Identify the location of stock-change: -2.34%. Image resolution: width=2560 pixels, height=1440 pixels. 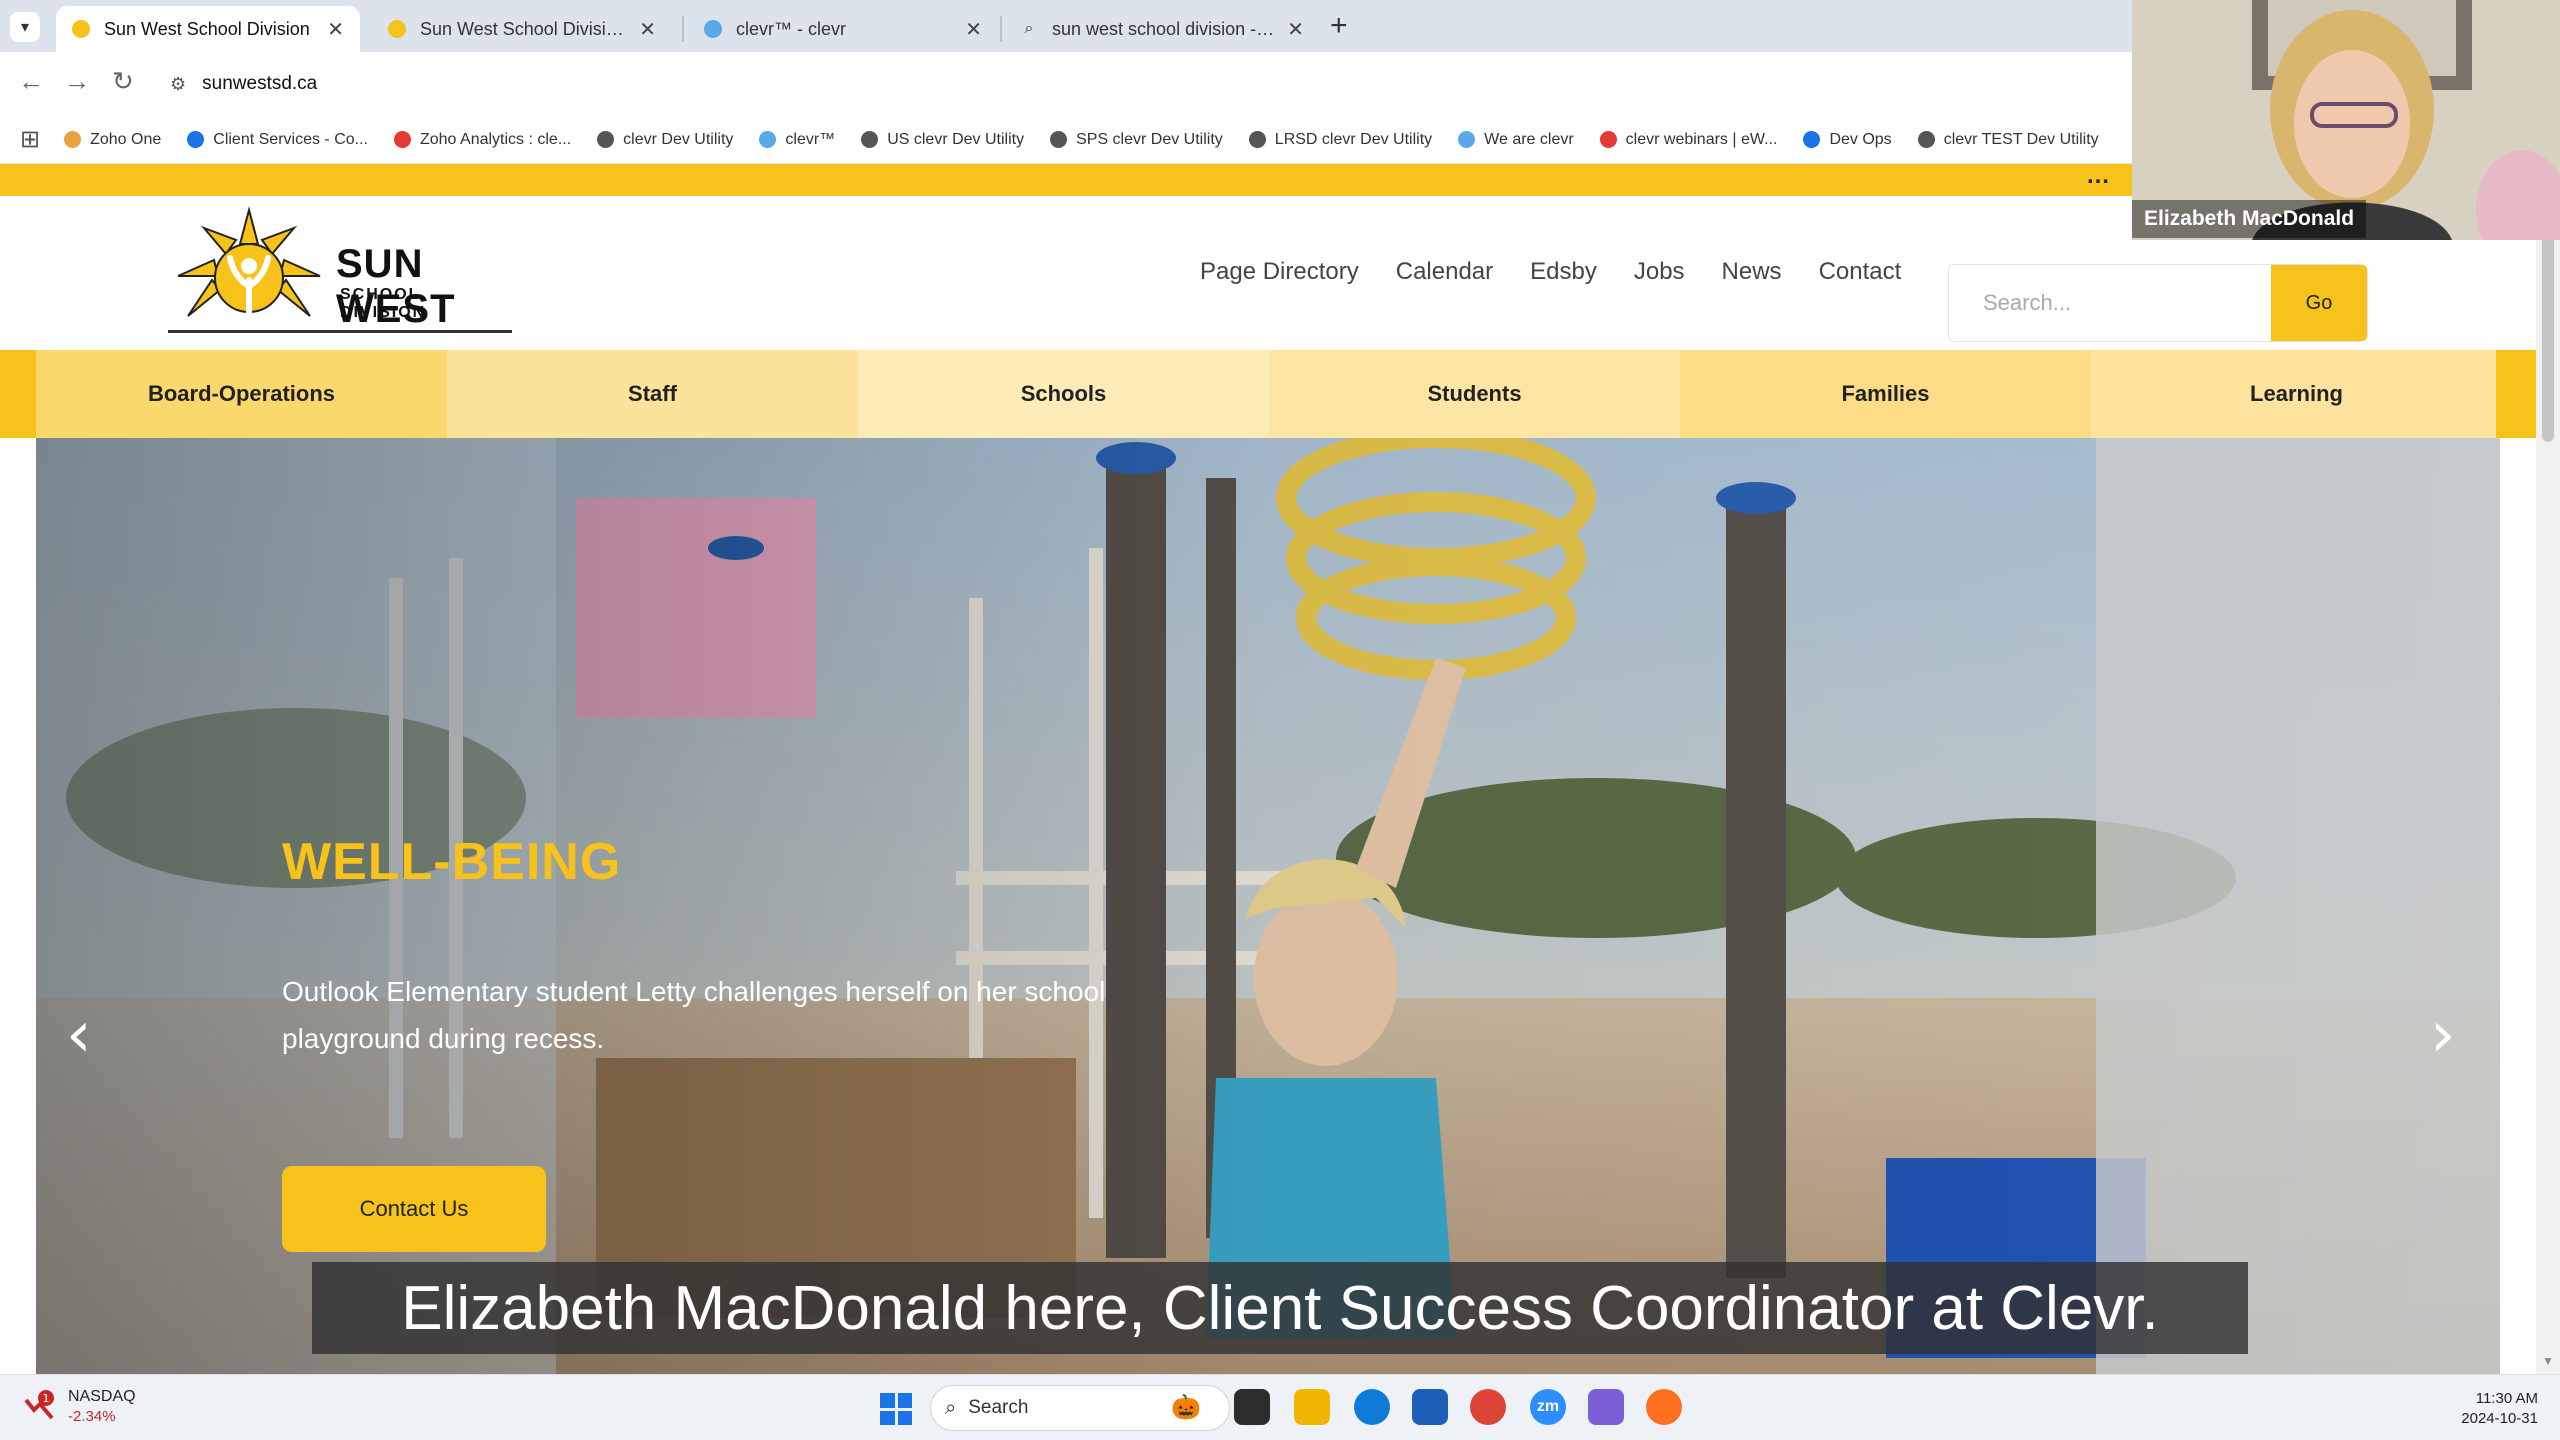
(92, 1416).